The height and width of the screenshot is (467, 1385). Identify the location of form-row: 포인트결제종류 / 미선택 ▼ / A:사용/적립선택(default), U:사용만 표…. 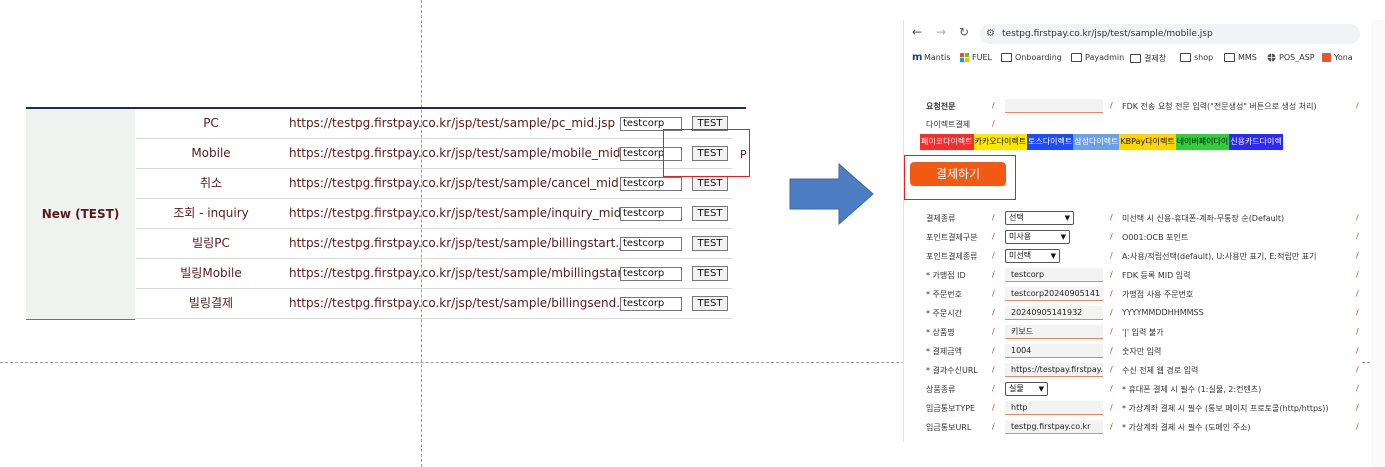
(1132, 256).